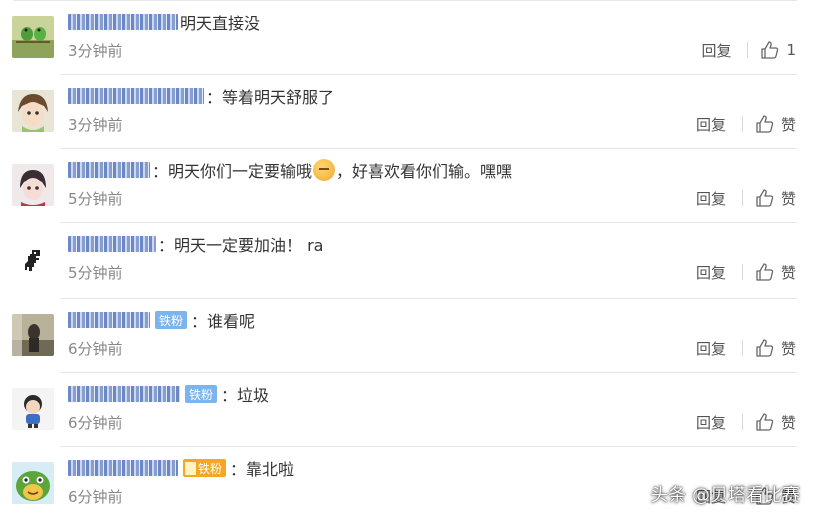 Image resolution: width=814 pixels, height=515 pixels. What do you see at coordinates (407, 185) in the screenshot?
I see `comment-item: ：明天你们一定要输哦 ，好喜欢看你们输。嘿嘿 5分钟前 回复 赞` at bounding box center [407, 185].